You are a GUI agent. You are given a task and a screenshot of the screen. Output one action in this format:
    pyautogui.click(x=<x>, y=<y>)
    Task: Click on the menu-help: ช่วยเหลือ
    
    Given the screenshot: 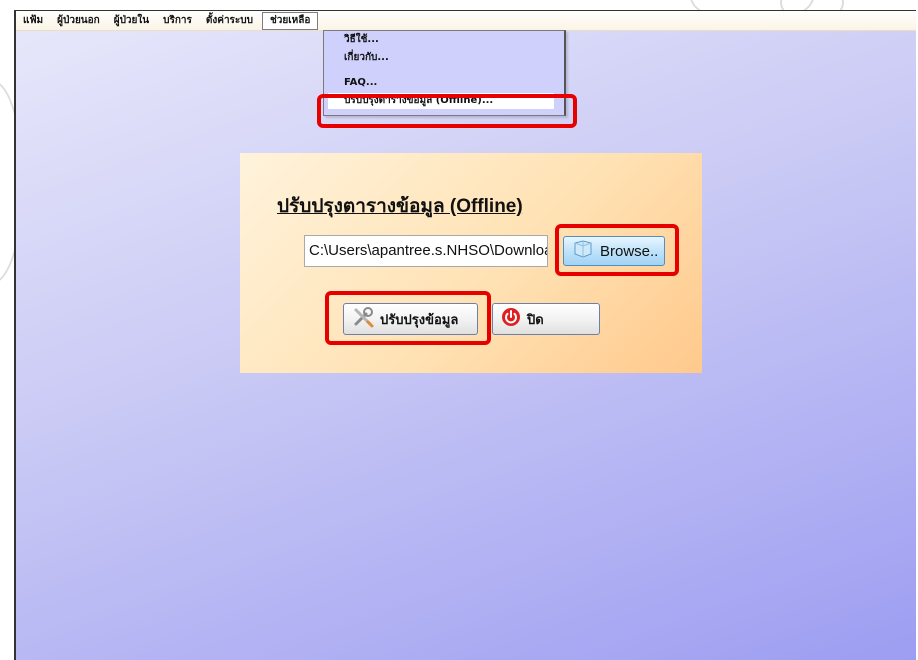 What is the action you would take?
    pyautogui.click(x=290, y=20)
    